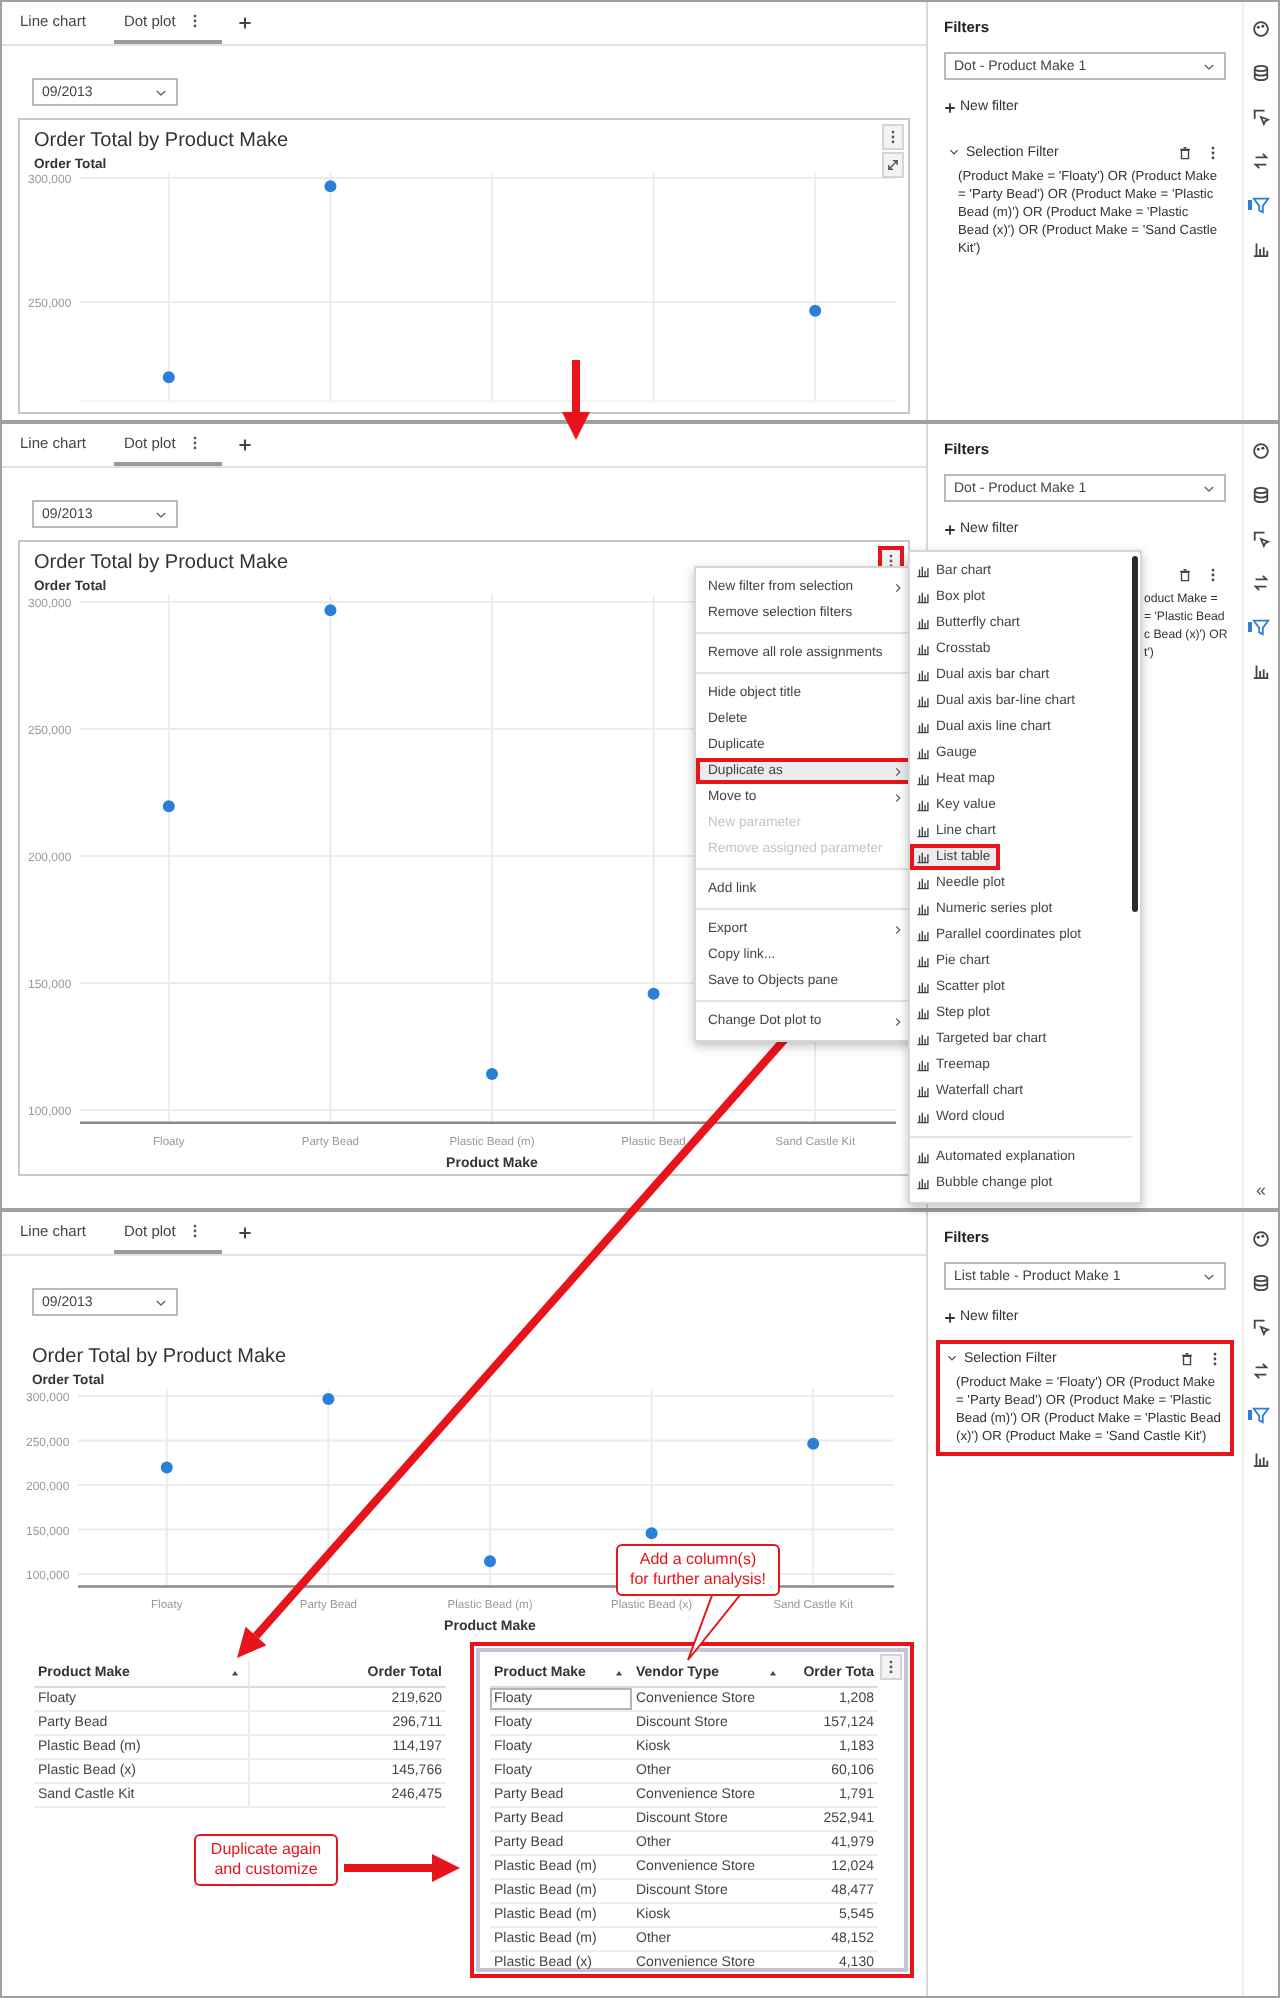 This screenshot has height=1998, width=1280. I want to click on scrollbar, so click(1135, 734).